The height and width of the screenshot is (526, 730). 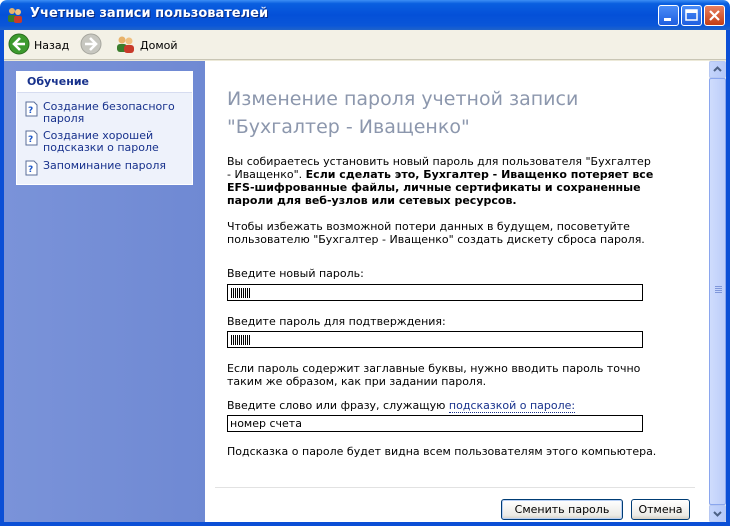 I want to click on back-label: Назад, so click(x=52, y=45).